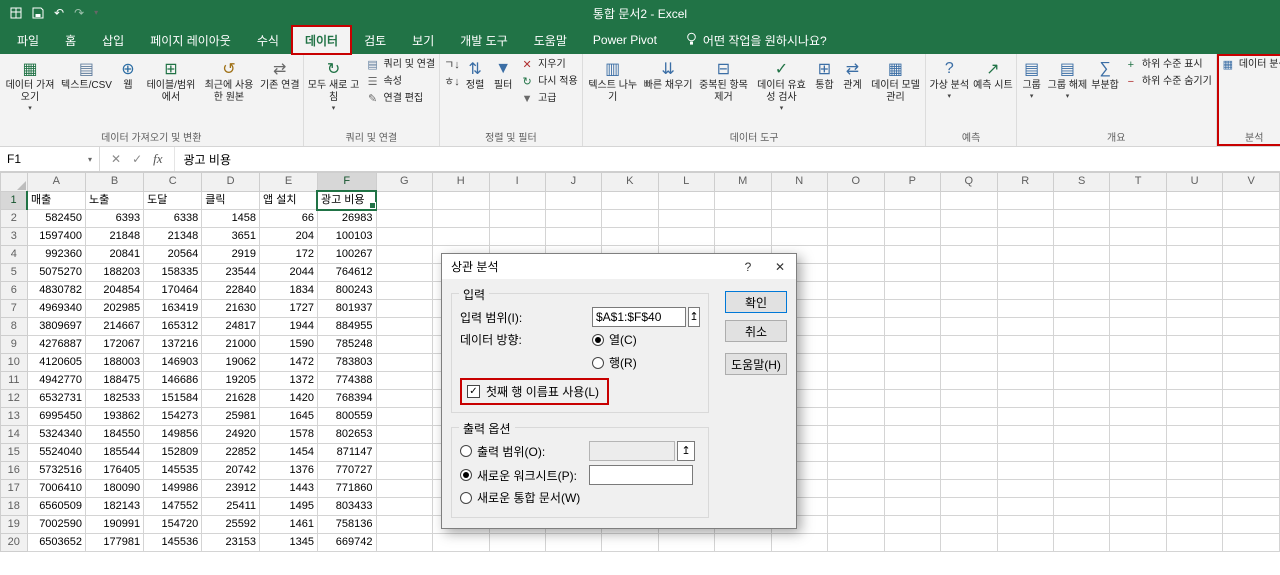 This screenshot has width=1280, height=575. Describe the element at coordinates (573, 200) in the screenshot. I see `cell-J1` at that location.